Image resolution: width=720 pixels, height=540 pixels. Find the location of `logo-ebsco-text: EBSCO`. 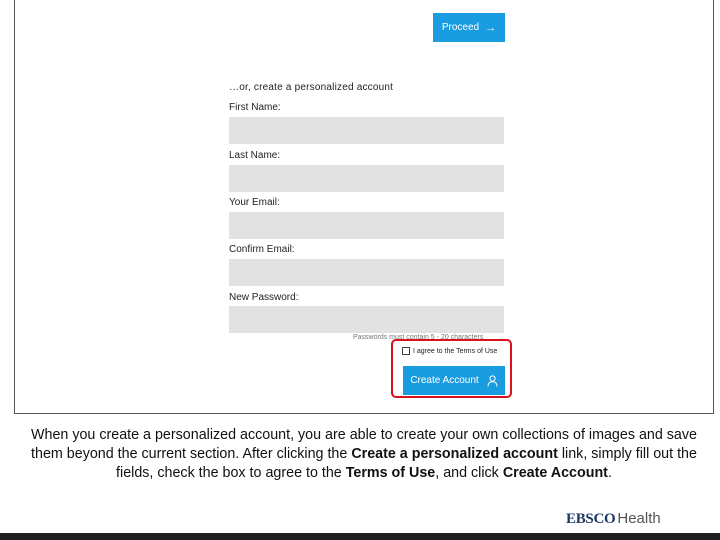

logo-ebsco-text: EBSCO is located at coordinates (591, 519).